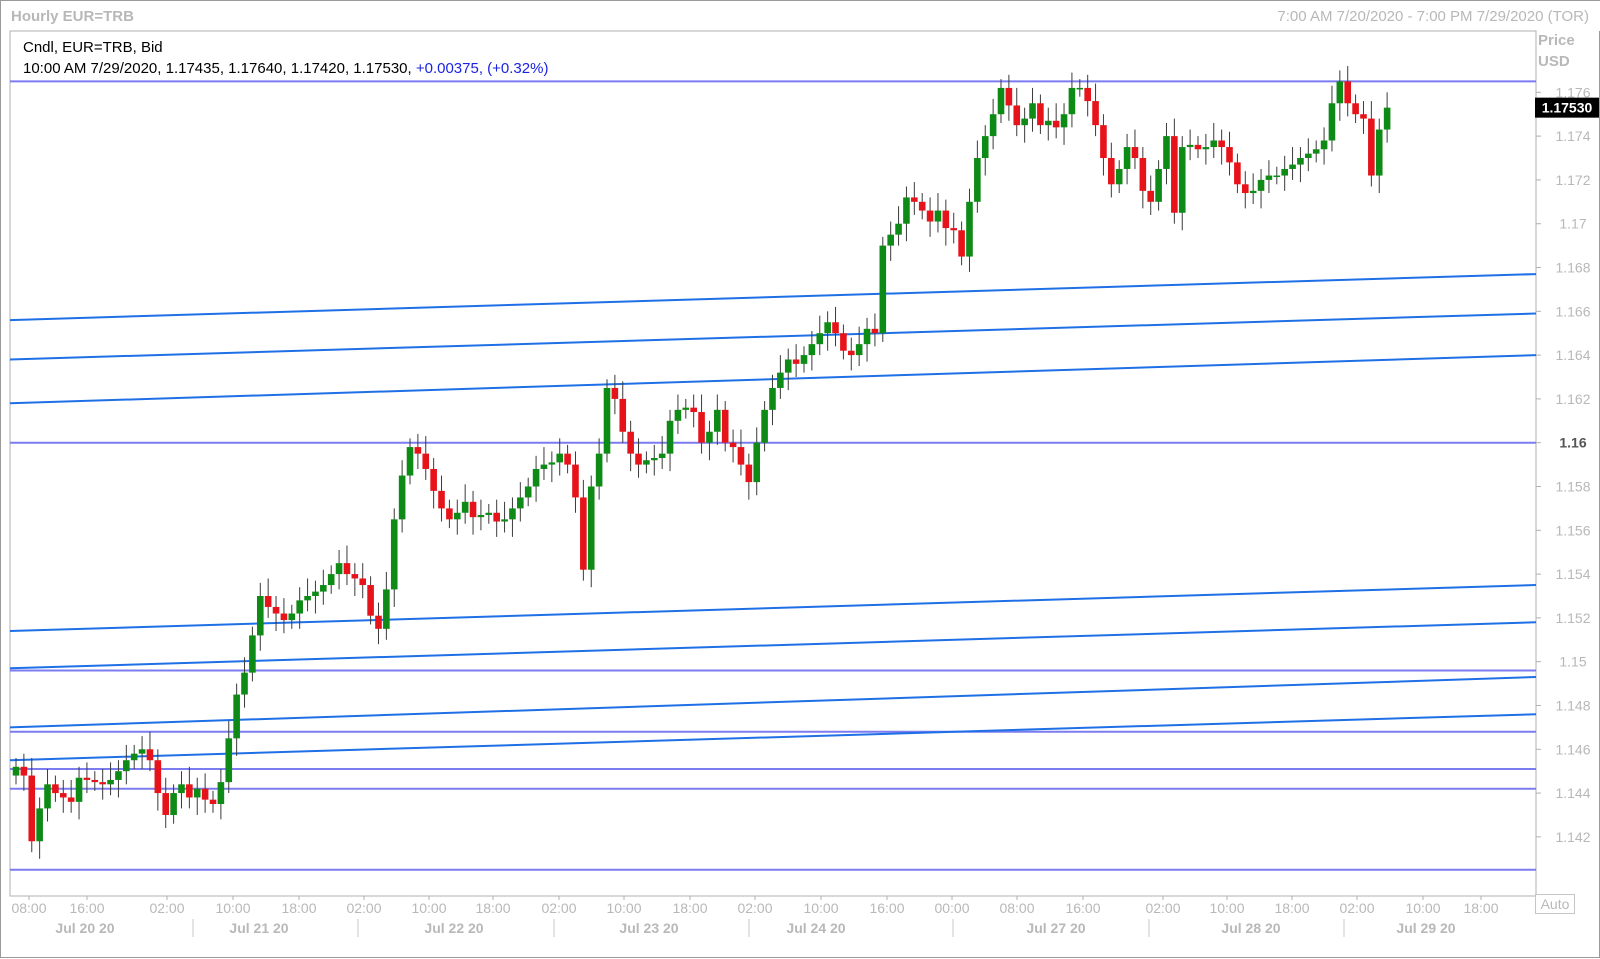  Describe the element at coordinates (1572, 574) in the screenshot. I see `y-tick-label: 1.154` at that location.